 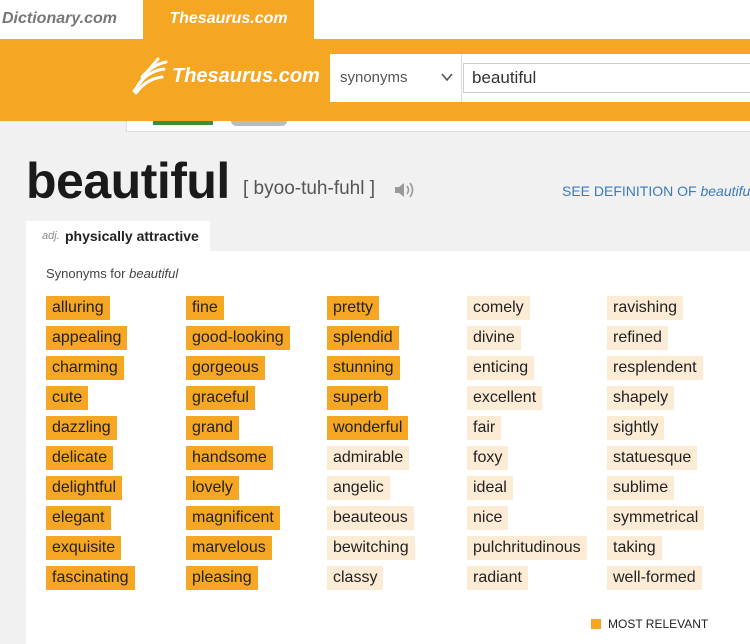 What do you see at coordinates (498, 308) in the screenshot?
I see `synonym-link: comely` at bounding box center [498, 308].